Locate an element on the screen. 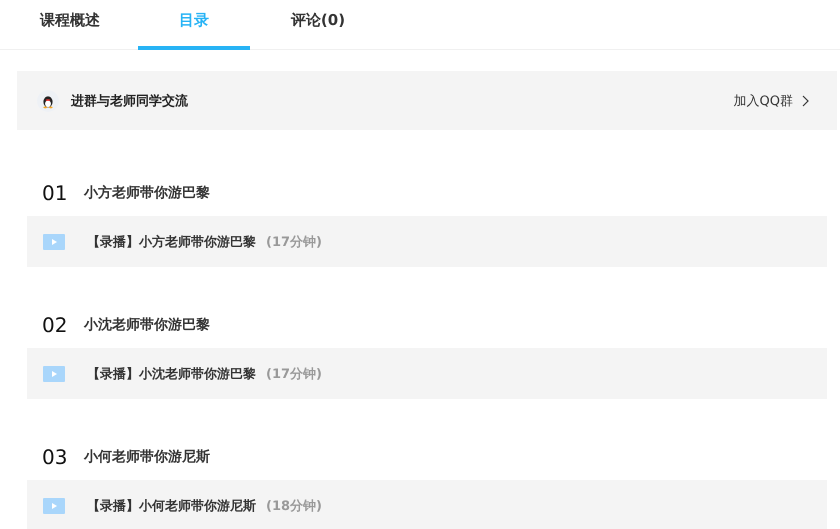 The height and width of the screenshot is (529, 840). chevron-right-icon is located at coordinates (805, 100).